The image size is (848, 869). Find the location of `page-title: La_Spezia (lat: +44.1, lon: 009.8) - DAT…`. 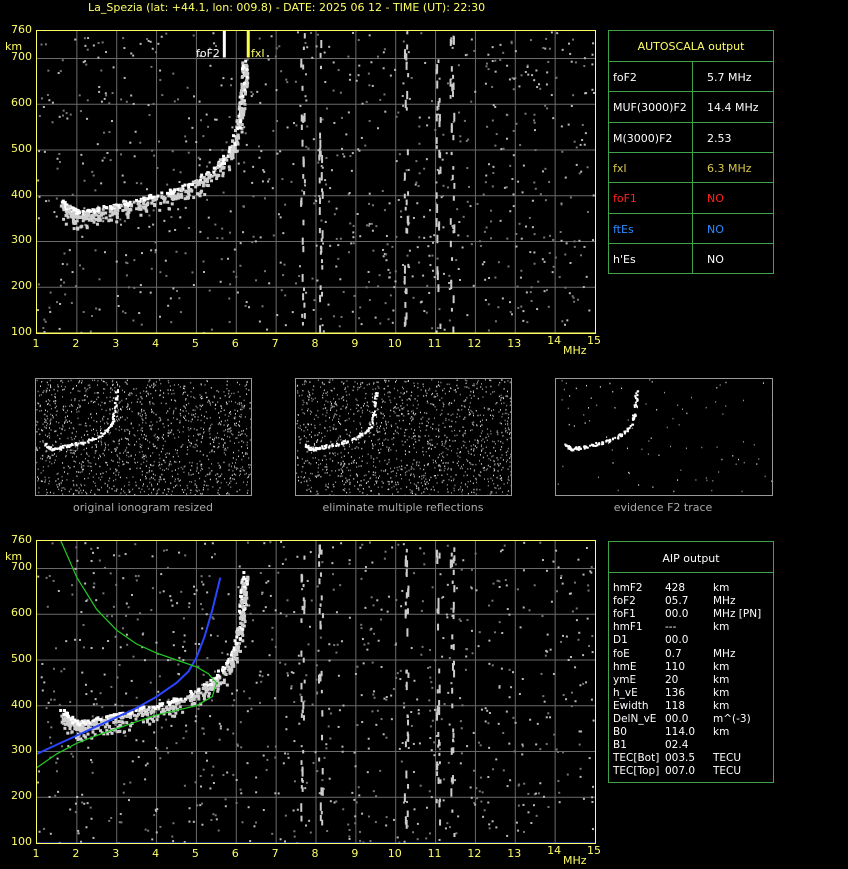

page-title: La_Spezia (lat: +44.1, lon: 009.8) - DAT… is located at coordinates (287, 7).